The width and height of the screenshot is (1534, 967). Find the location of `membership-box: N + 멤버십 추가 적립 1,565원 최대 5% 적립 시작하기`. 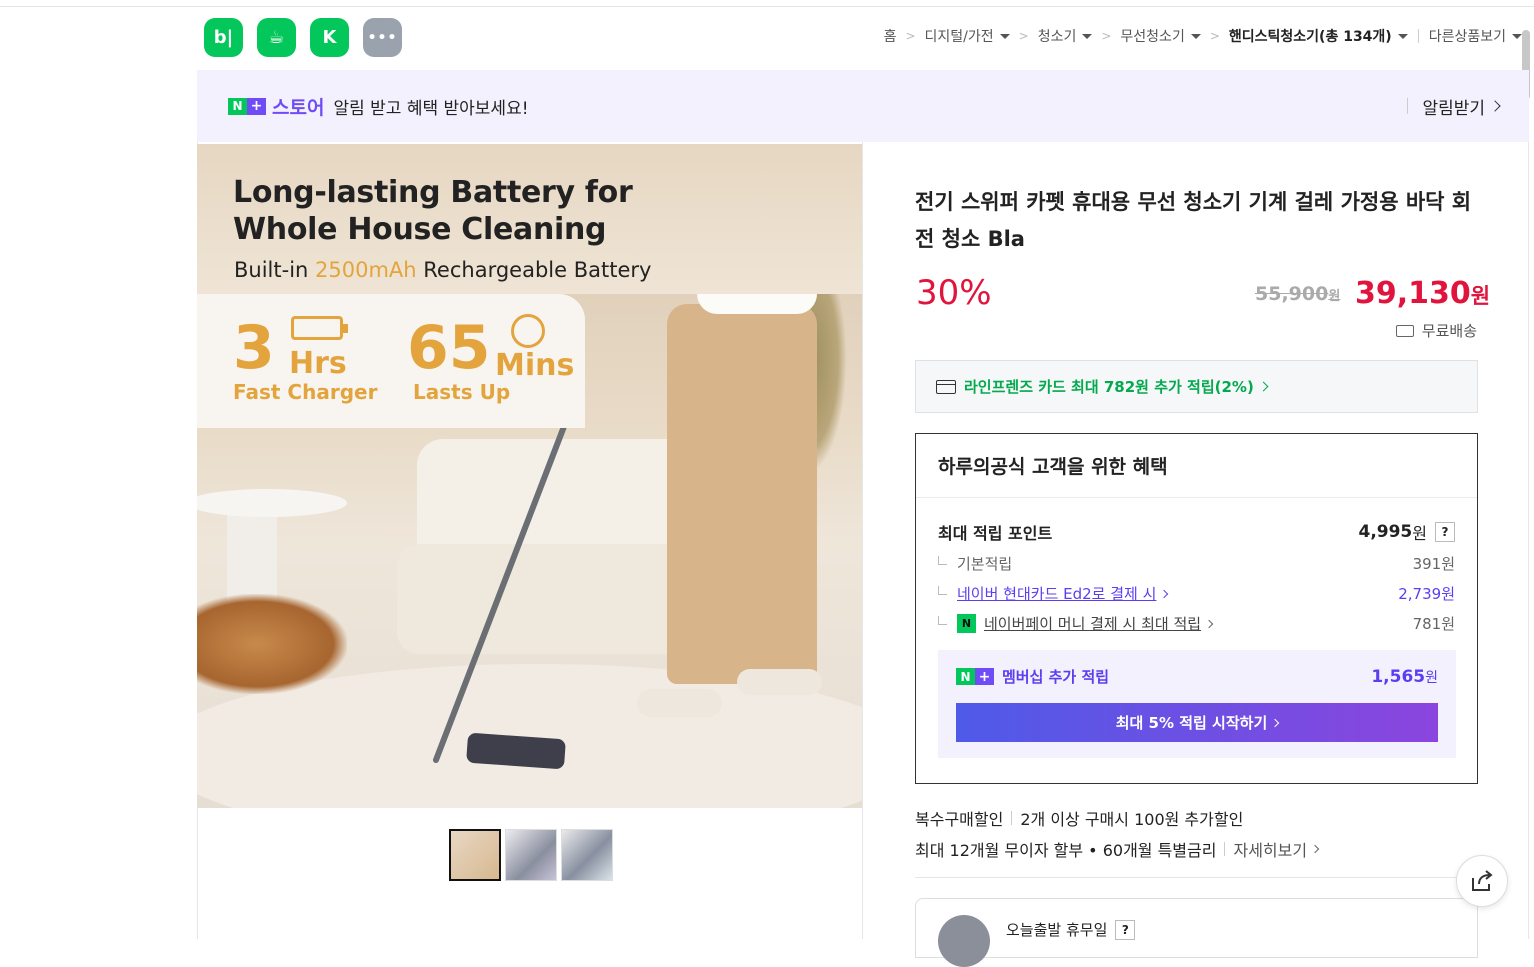

membership-box: N + 멤버십 추가 적립 1,565원 최대 5% 적립 시작하기 is located at coordinates (1197, 704).